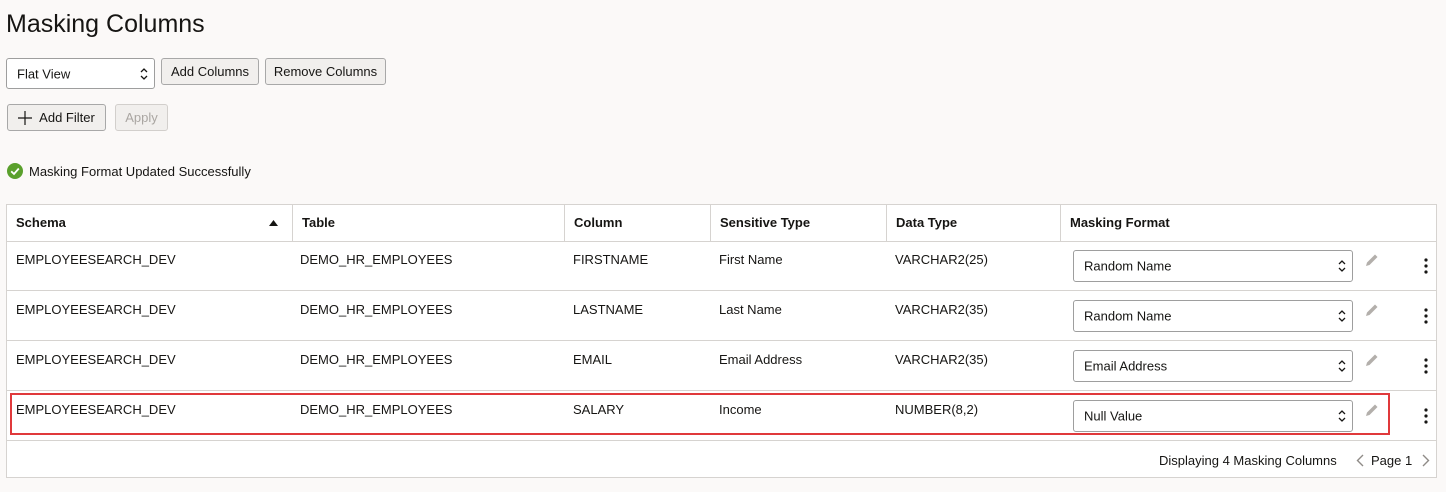  Describe the element at coordinates (974, 223) in the screenshot. I see `column-header-data-type: Data Type` at that location.